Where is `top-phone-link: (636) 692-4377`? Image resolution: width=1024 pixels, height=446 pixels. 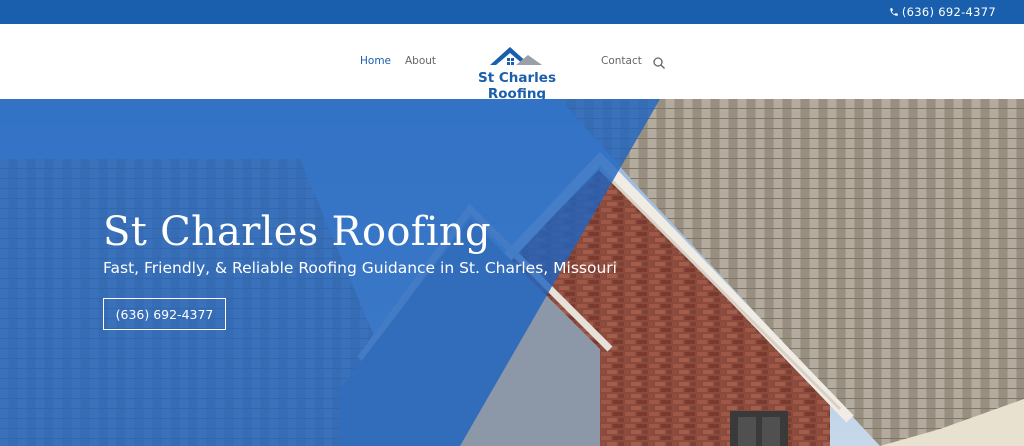
top-phone-link: (636) 692-4377 is located at coordinates (942, 12).